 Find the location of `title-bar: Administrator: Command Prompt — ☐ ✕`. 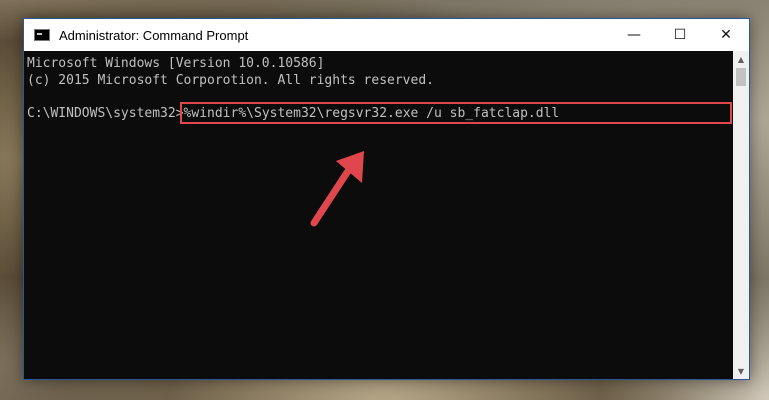

title-bar: Administrator: Command Prompt — ☐ ✕ is located at coordinates (386, 35).